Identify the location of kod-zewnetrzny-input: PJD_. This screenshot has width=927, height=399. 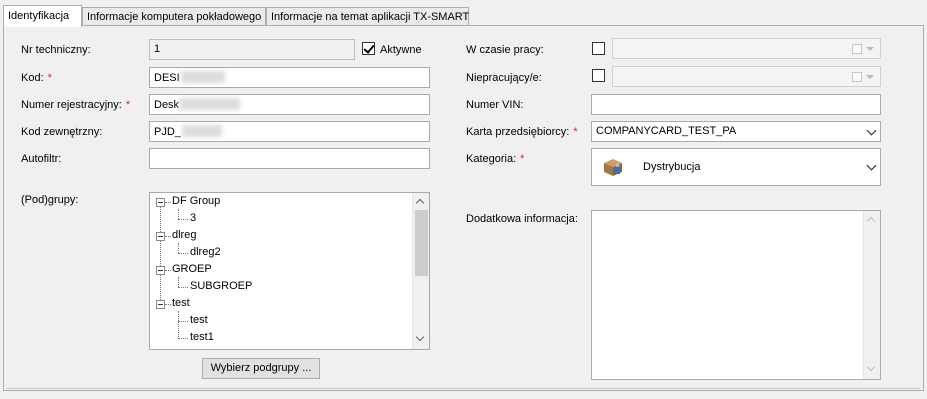
(289, 131).